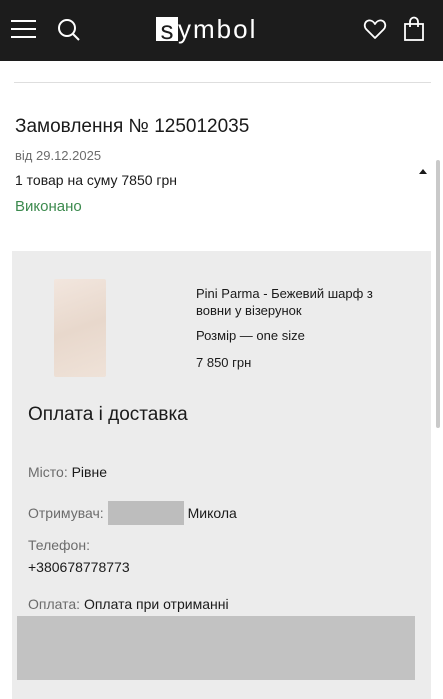 This screenshot has height=699, width=443. I want to click on logo-letter: s, so click(167, 29).